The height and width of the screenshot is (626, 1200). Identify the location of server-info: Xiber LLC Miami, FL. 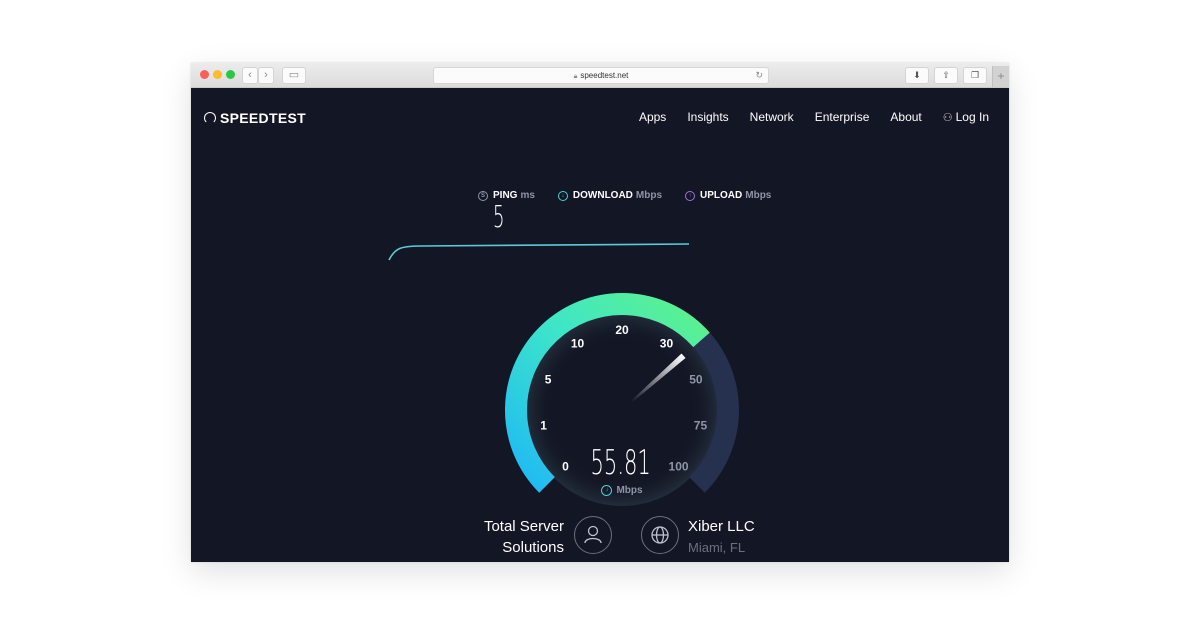
(721, 537).